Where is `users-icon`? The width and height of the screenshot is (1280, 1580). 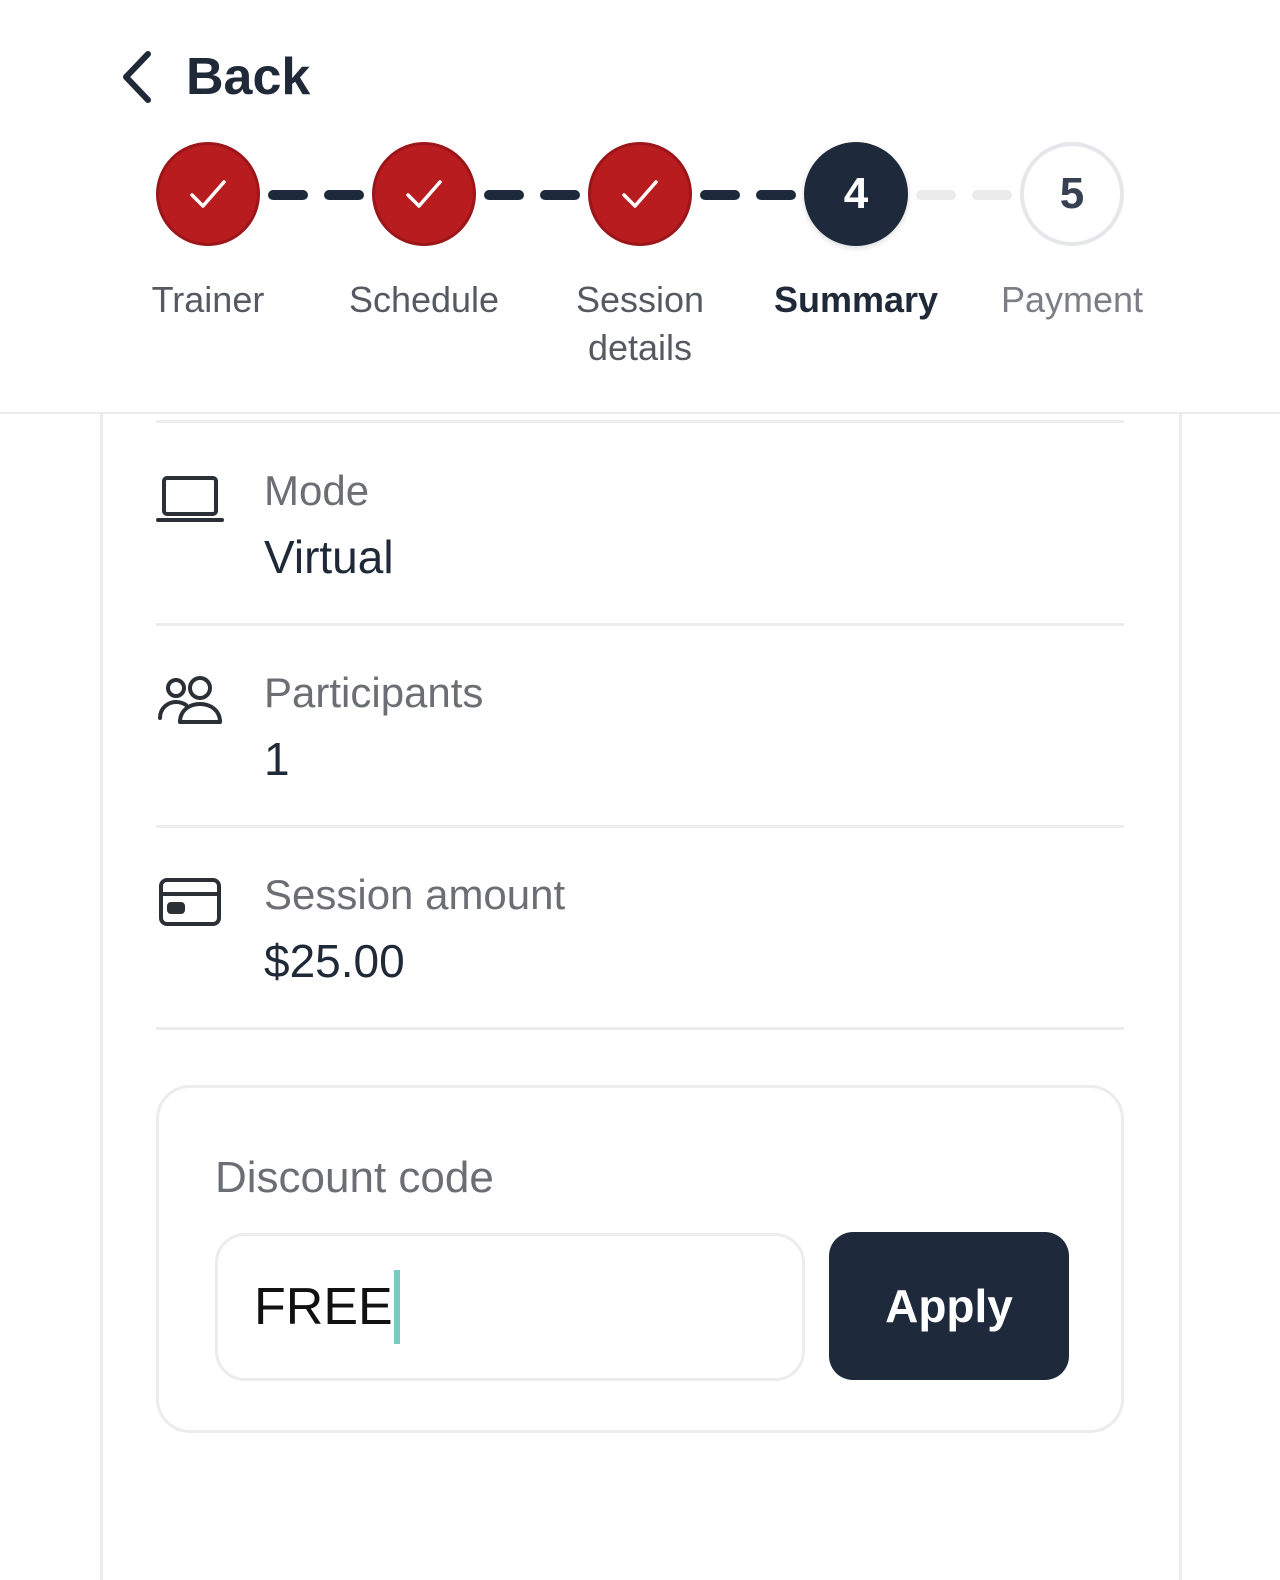 users-icon is located at coordinates (190, 700).